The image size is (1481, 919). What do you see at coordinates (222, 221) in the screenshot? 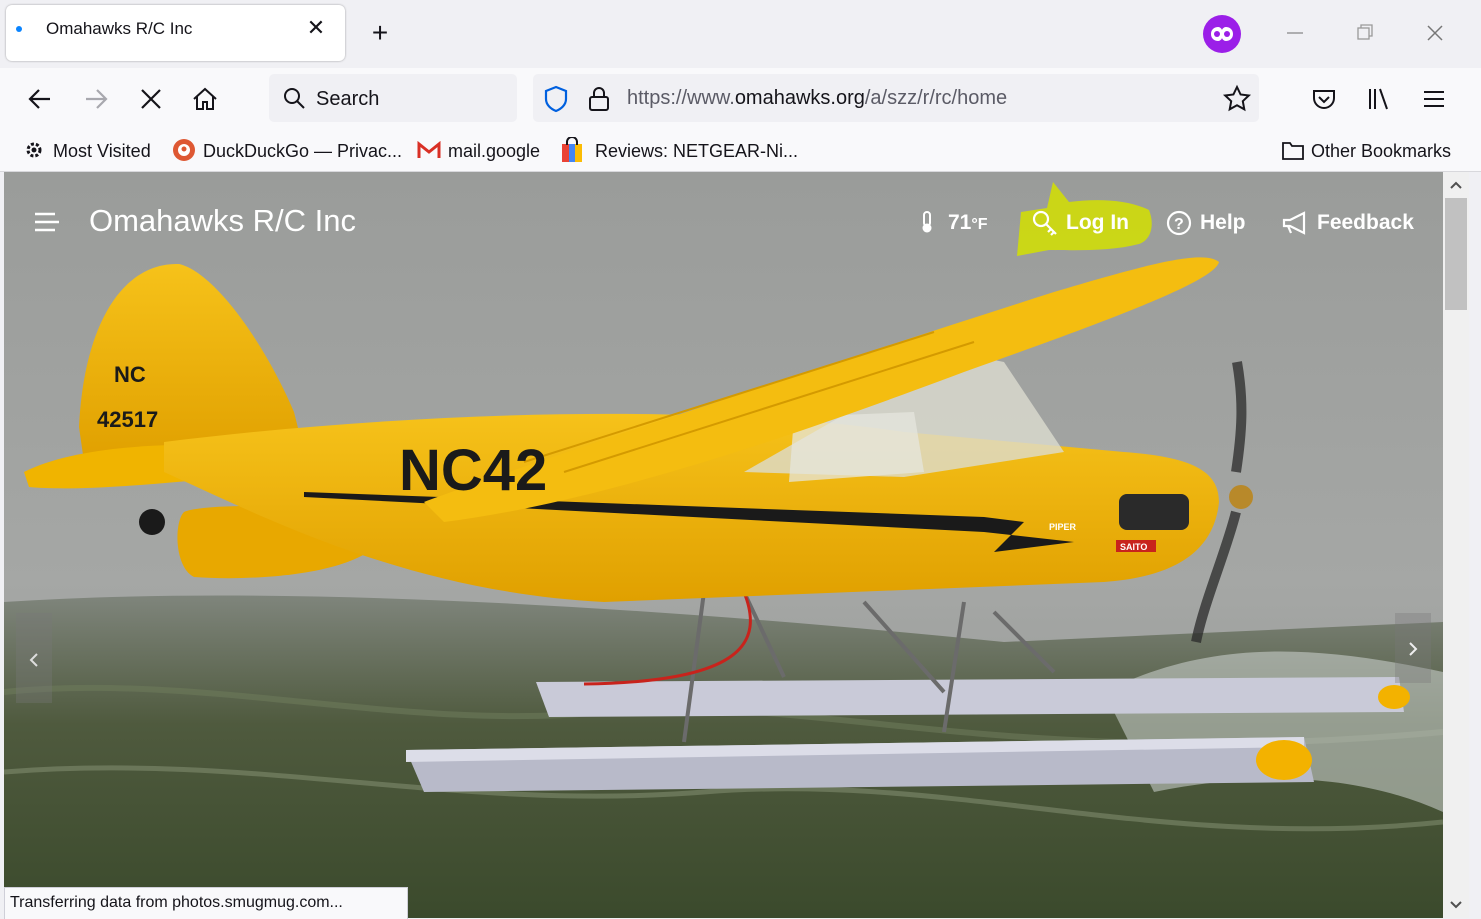
I see `site-title: Omahawks R/C Inc` at bounding box center [222, 221].